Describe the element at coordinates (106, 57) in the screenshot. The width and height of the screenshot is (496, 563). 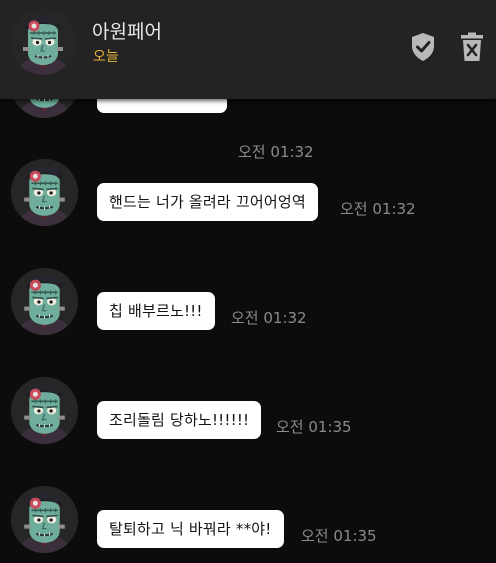
I see `contact-status: 오늘` at that location.